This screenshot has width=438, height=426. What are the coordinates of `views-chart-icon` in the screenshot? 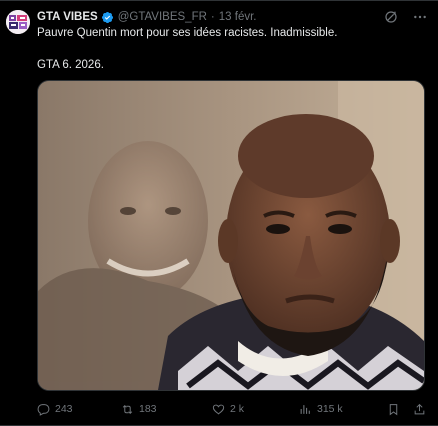 It's located at (305, 409).